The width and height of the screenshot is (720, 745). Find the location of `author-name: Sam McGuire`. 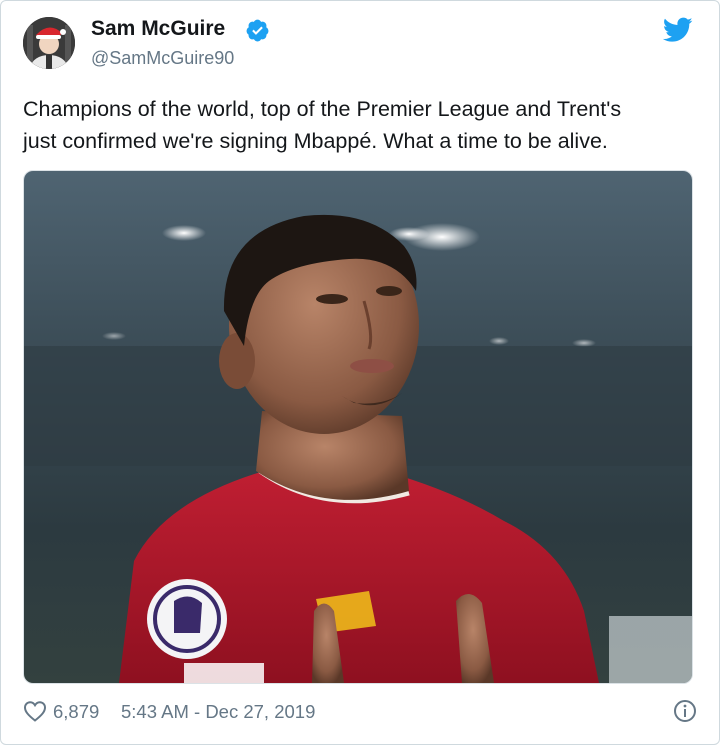

author-name: Sam McGuire is located at coordinates (158, 29).